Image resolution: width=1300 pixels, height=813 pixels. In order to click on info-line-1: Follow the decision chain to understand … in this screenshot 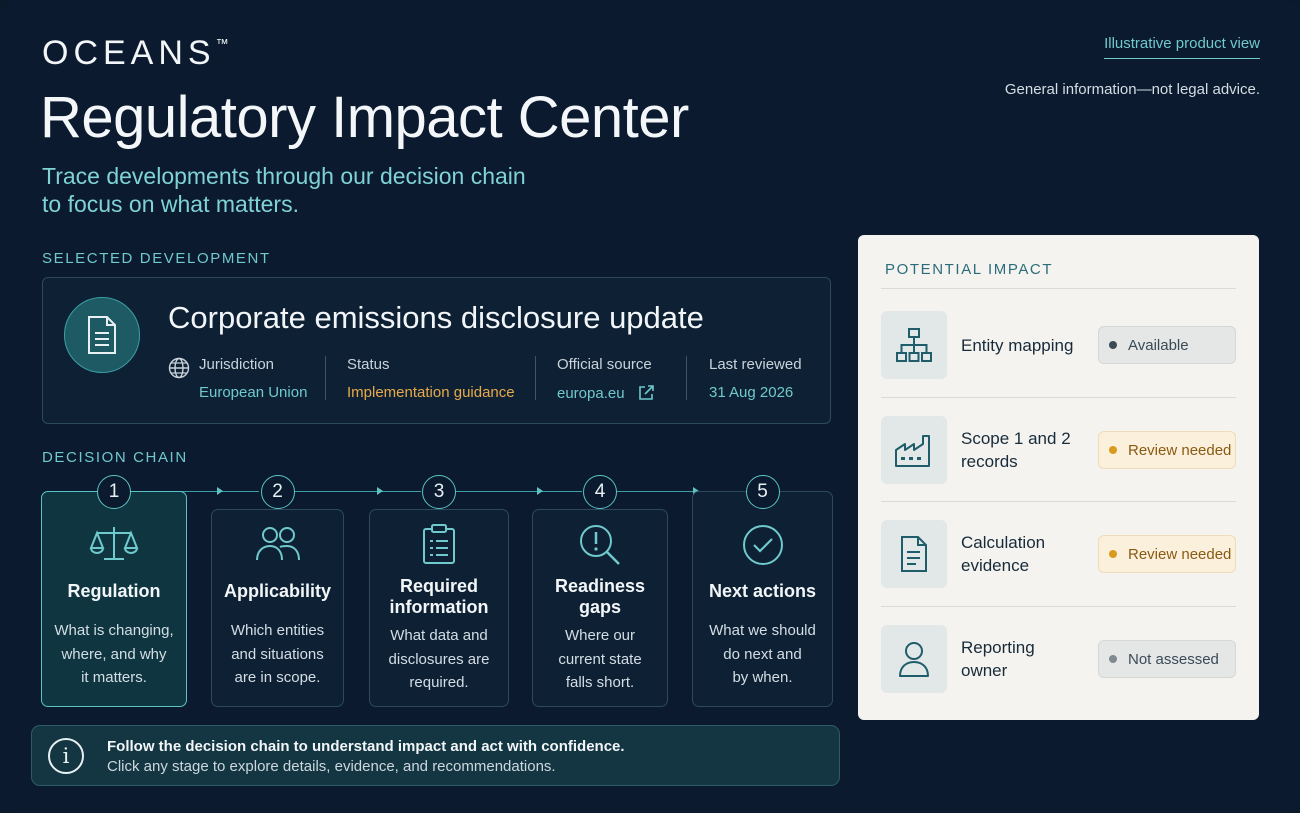, I will do `click(366, 746)`.